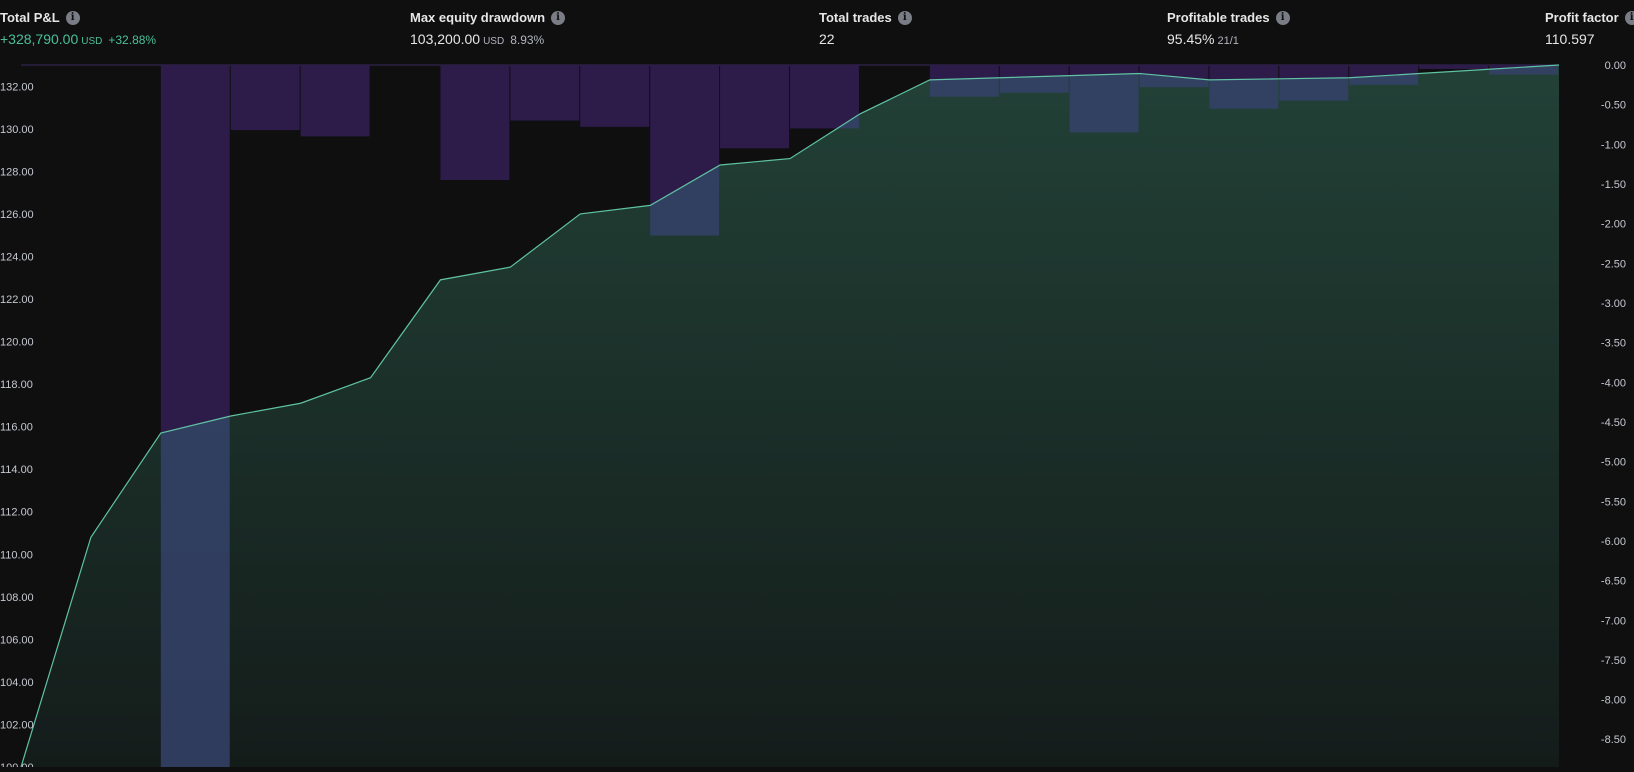  Describe the element at coordinates (1228, 41) in the screenshot. I see `metric-ratio: 21/1` at that location.